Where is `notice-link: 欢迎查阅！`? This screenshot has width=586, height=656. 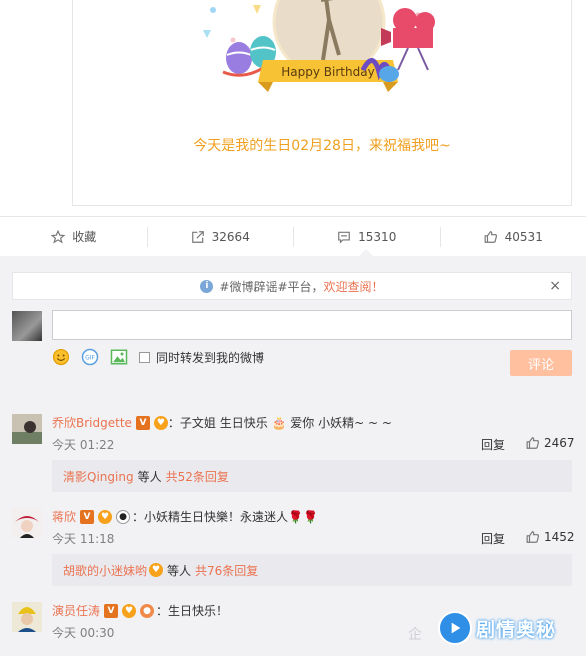 notice-link: 欢迎查阅！ is located at coordinates (354, 286).